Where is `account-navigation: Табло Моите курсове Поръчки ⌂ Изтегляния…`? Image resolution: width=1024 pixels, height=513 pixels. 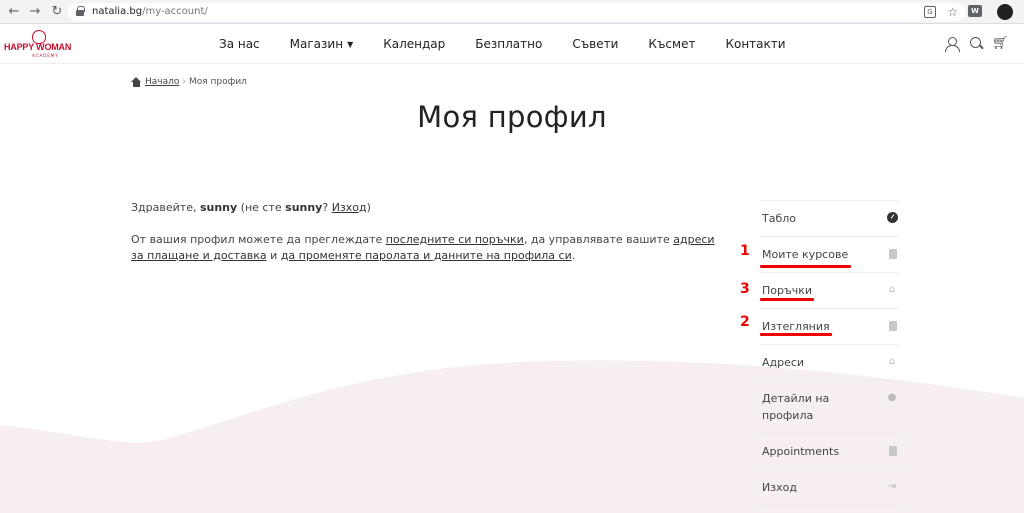
account-navigation: Табло Моите курсове Поръчки ⌂ Изтегляния… is located at coordinates (829, 353).